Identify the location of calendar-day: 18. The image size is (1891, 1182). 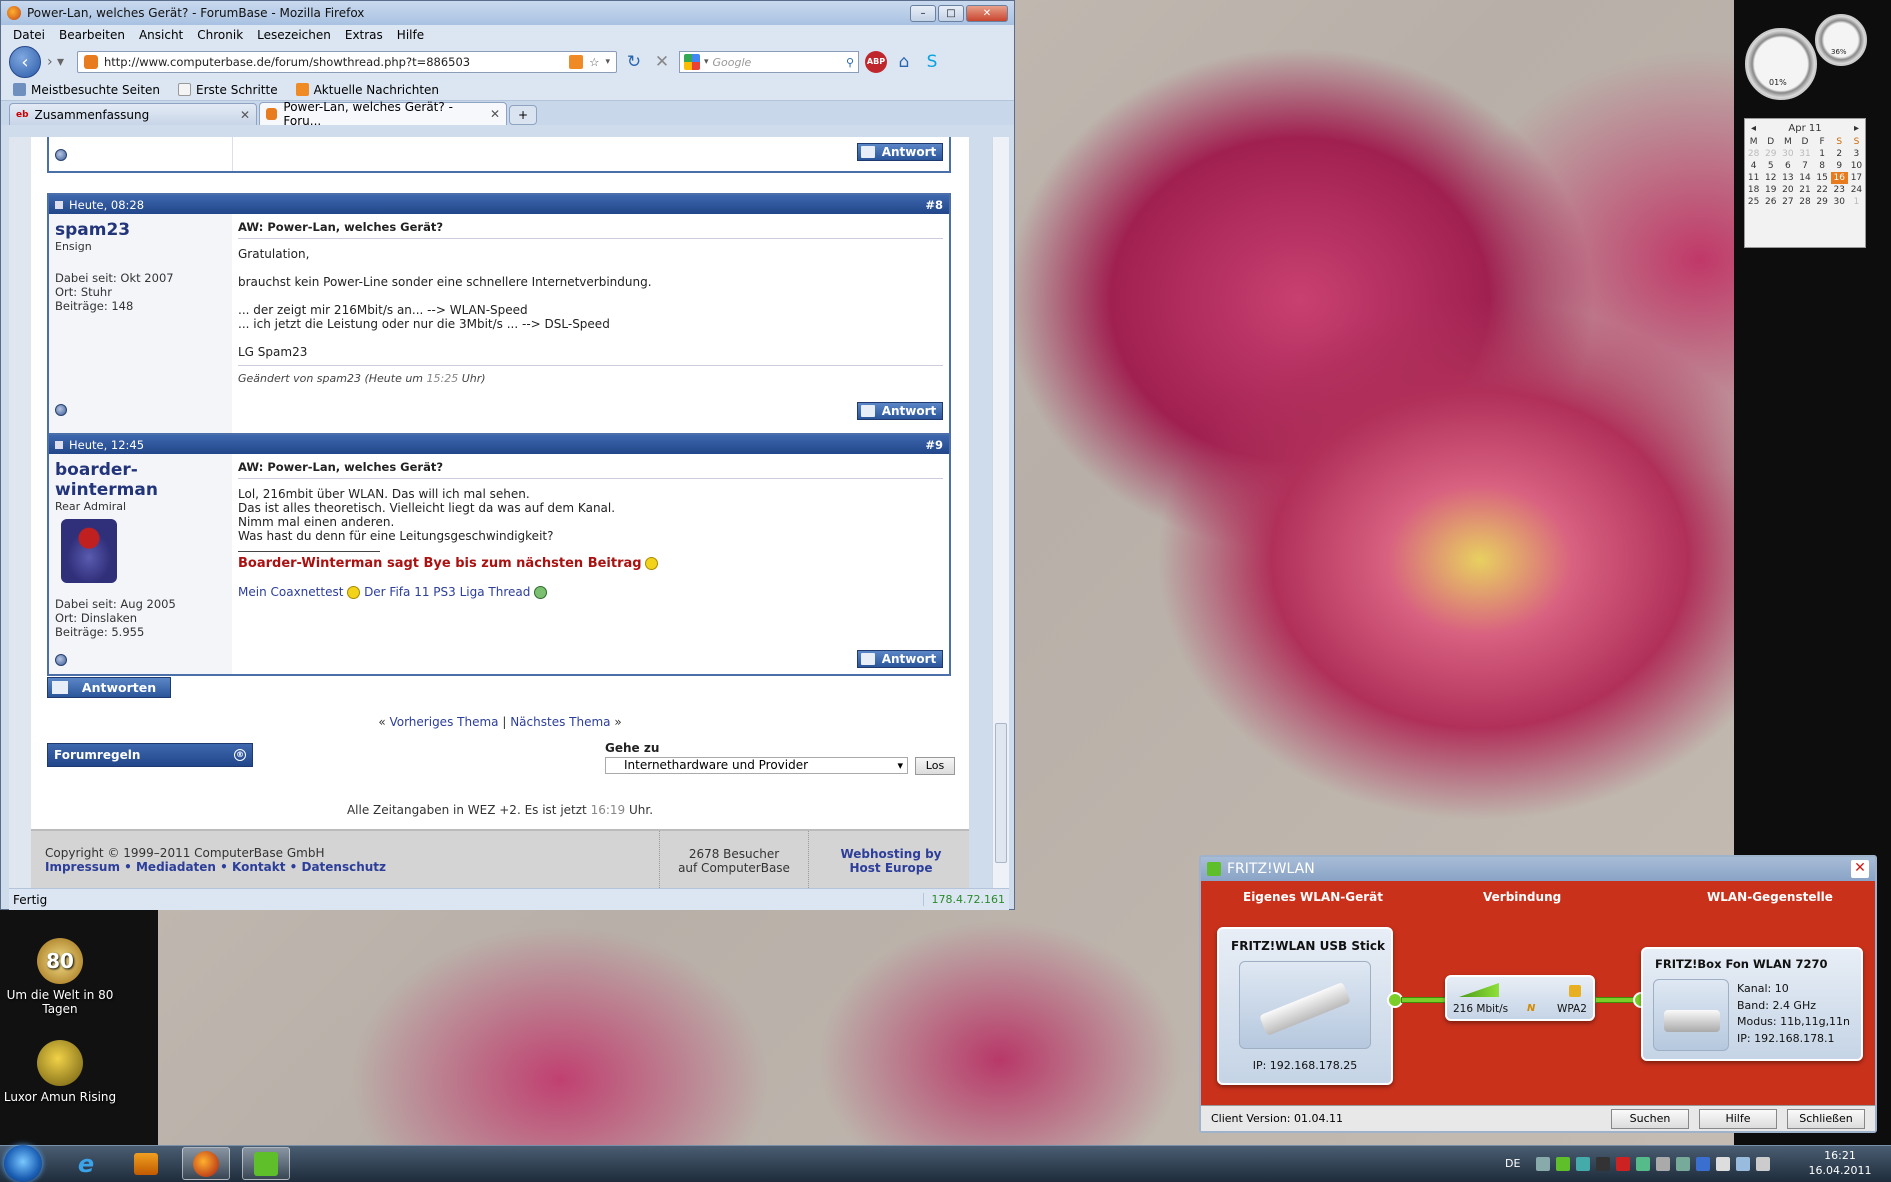
(1753, 190).